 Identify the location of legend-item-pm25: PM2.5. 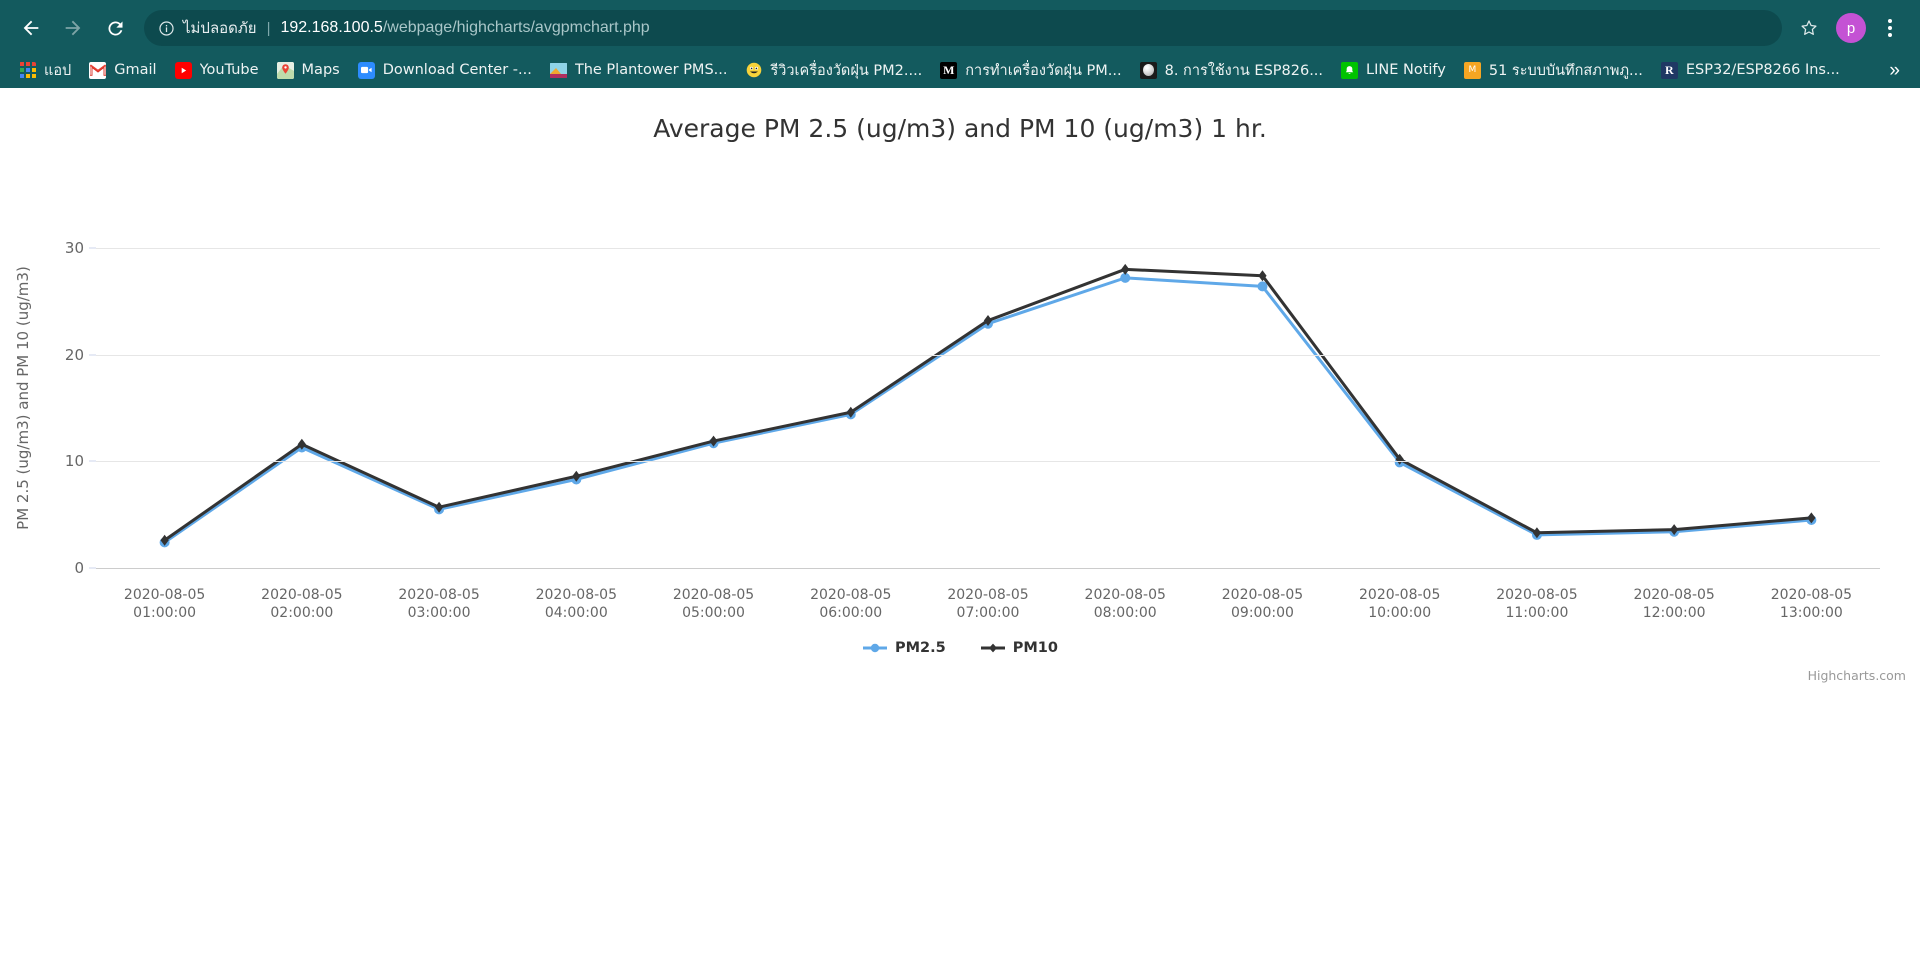
(904, 648).